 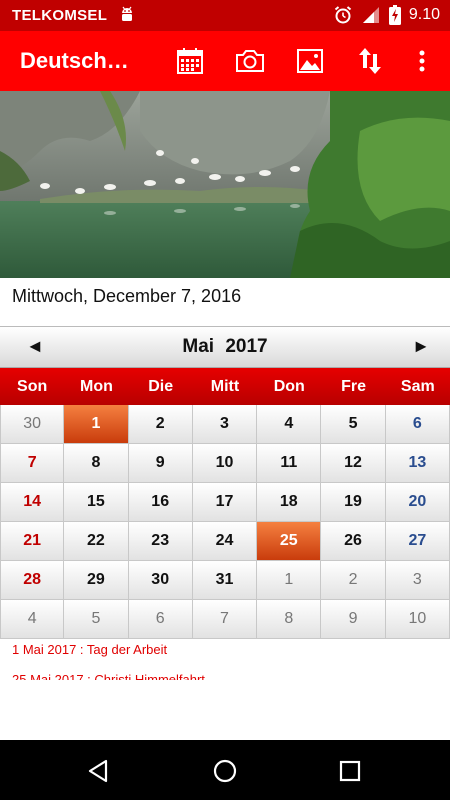 I want to click on calendar-header: ◄ Mai 2017 ►, so click(x=225, y=347).